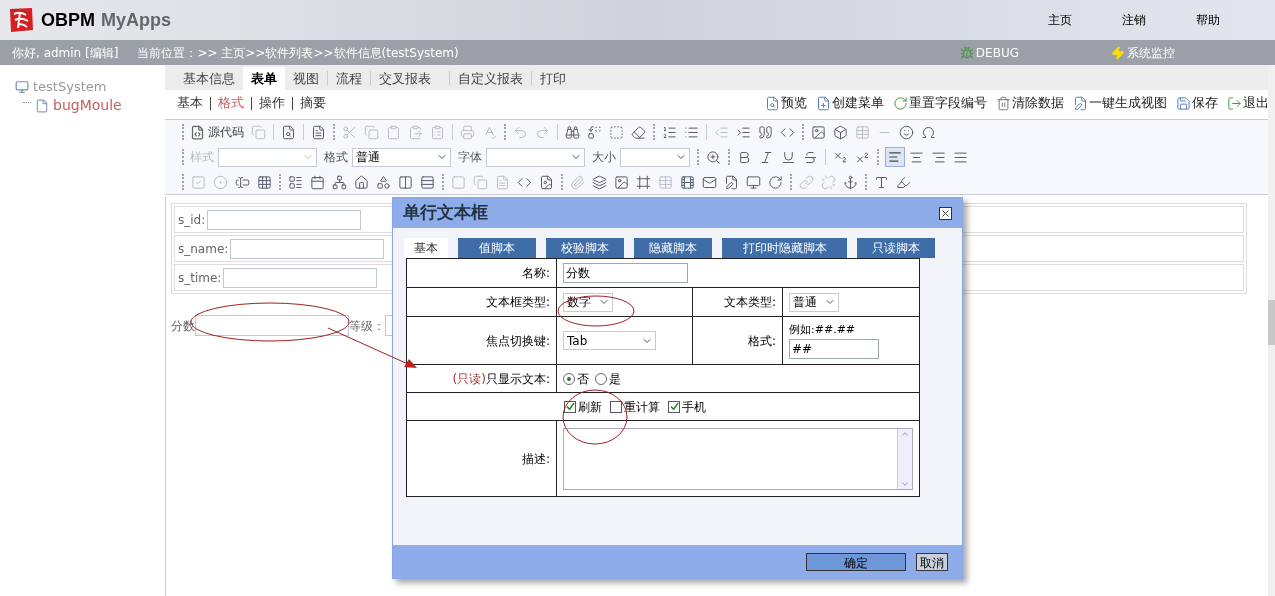  I want to click on dropdown: Tab, so click(609, 340).